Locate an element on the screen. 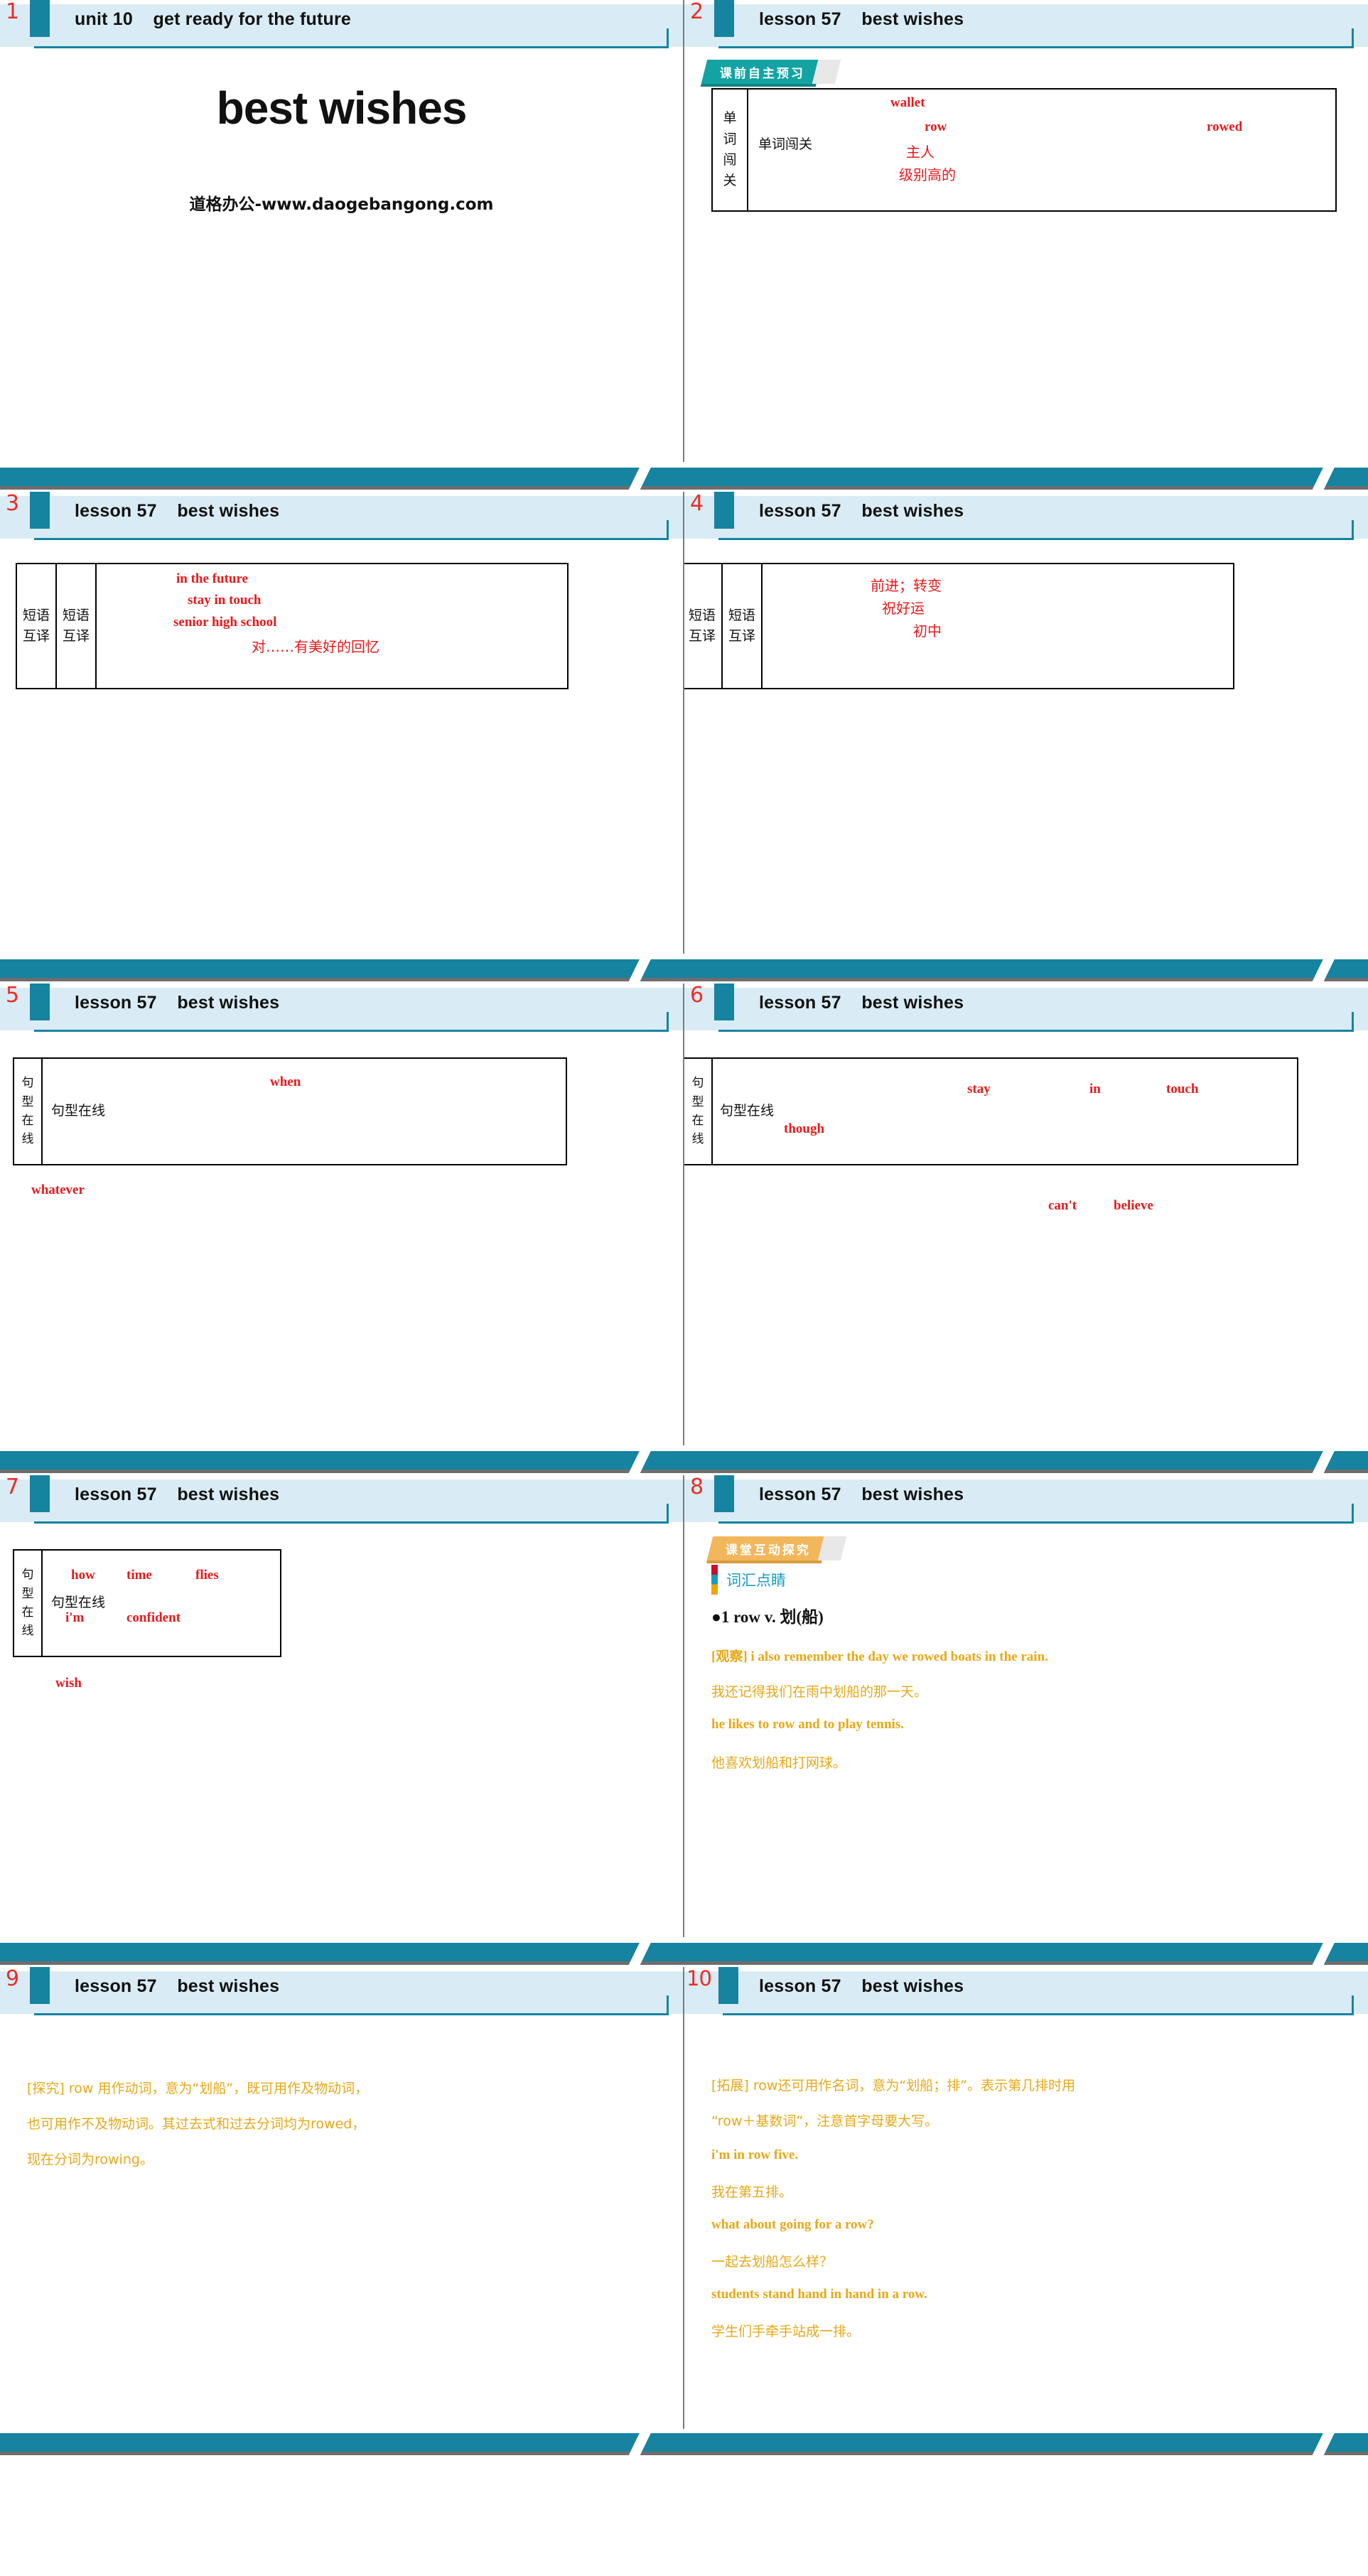 The width and height of the screenshot is (1368, 2576). extend-line-2: “row＋基数词”，注意首字母要大写。 is located at coordinates (825, 2121).